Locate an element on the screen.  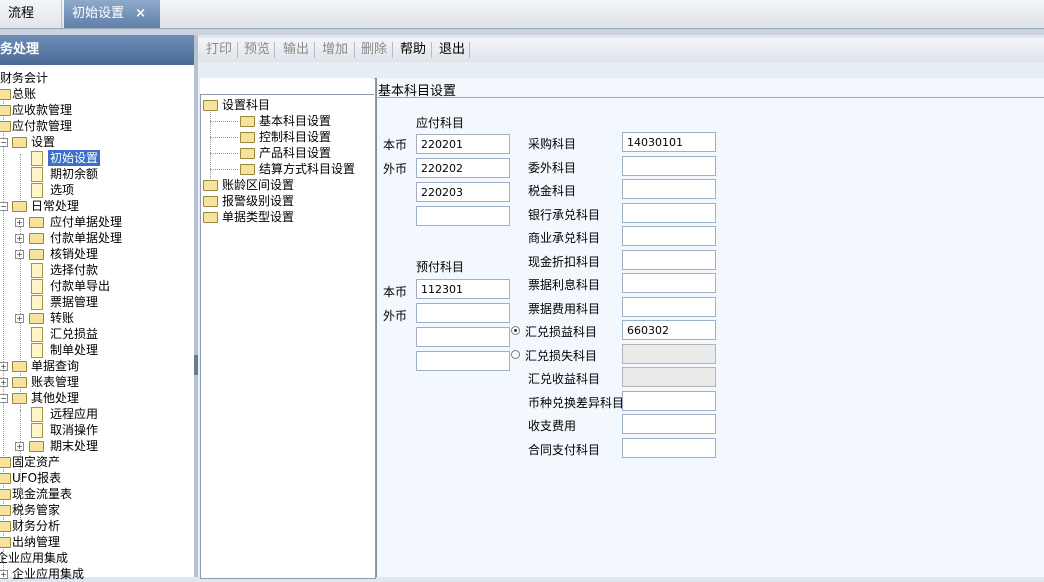
prepaid-heading: 预付科目 is located at coordinates (440, 267).